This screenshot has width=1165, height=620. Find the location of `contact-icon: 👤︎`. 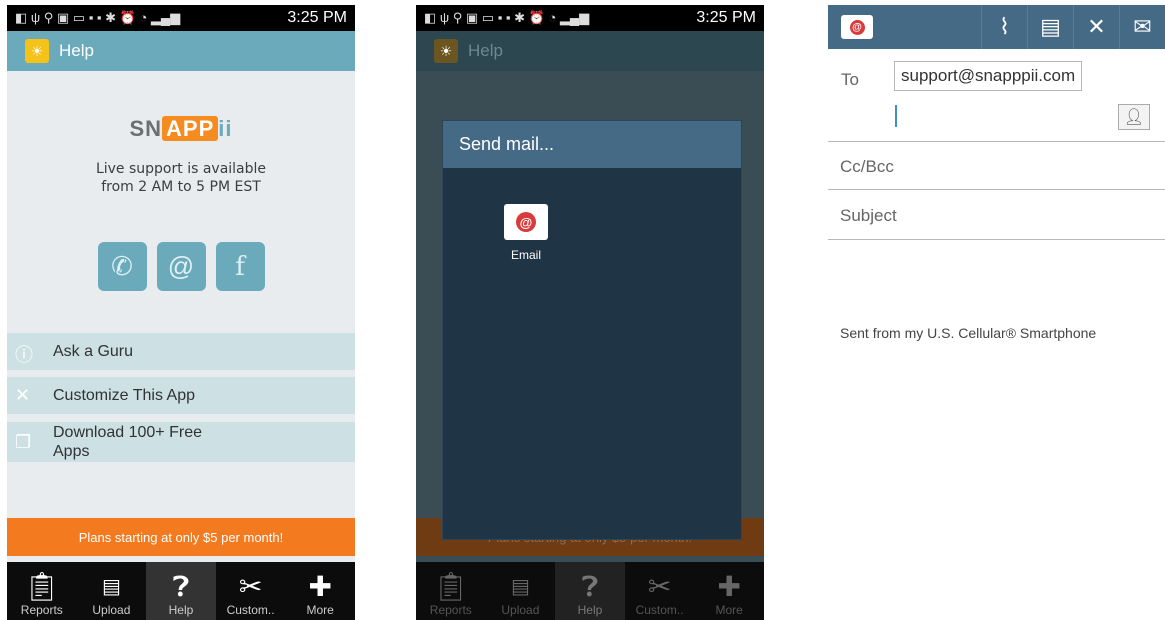

contact-icon: 👤︎ is located at coordinates (1134, 117).